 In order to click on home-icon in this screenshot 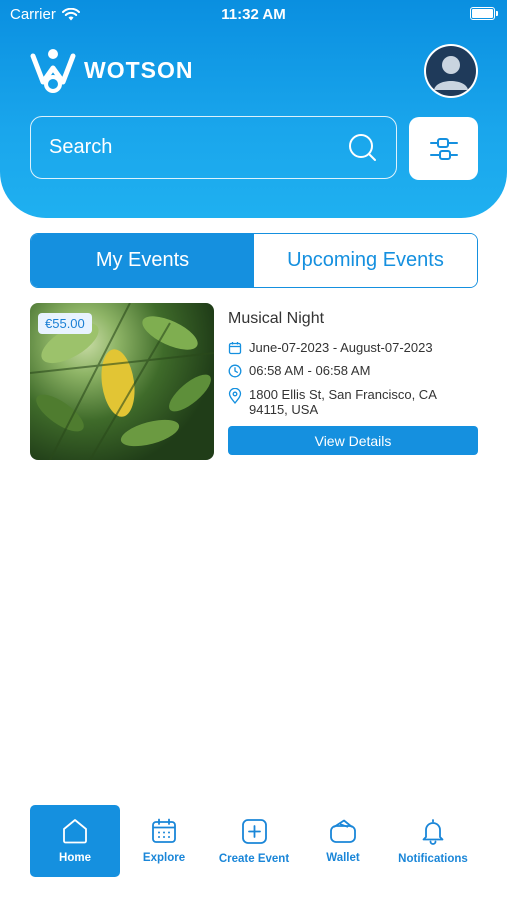, I will do `click(75, 831)`.